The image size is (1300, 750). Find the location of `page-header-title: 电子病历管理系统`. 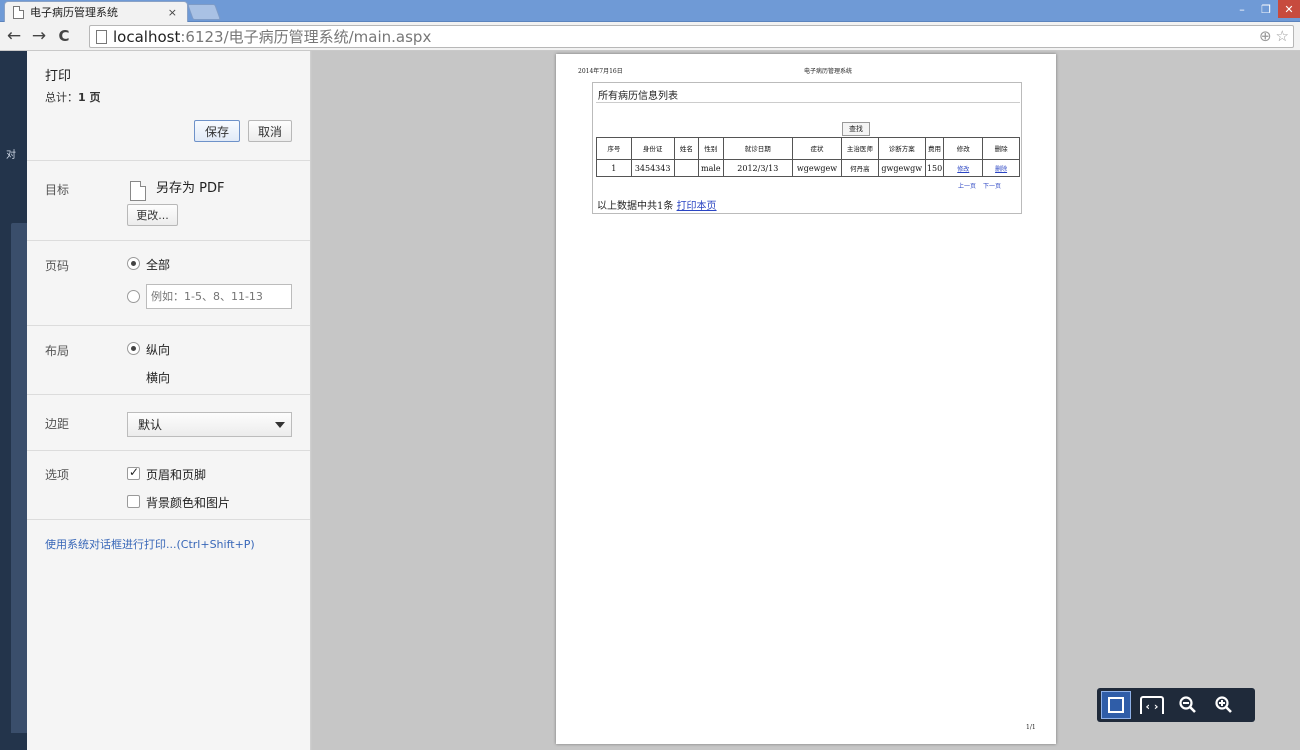

page-header-title: 电子病历管理系统 is located at coordinates (828, 71).